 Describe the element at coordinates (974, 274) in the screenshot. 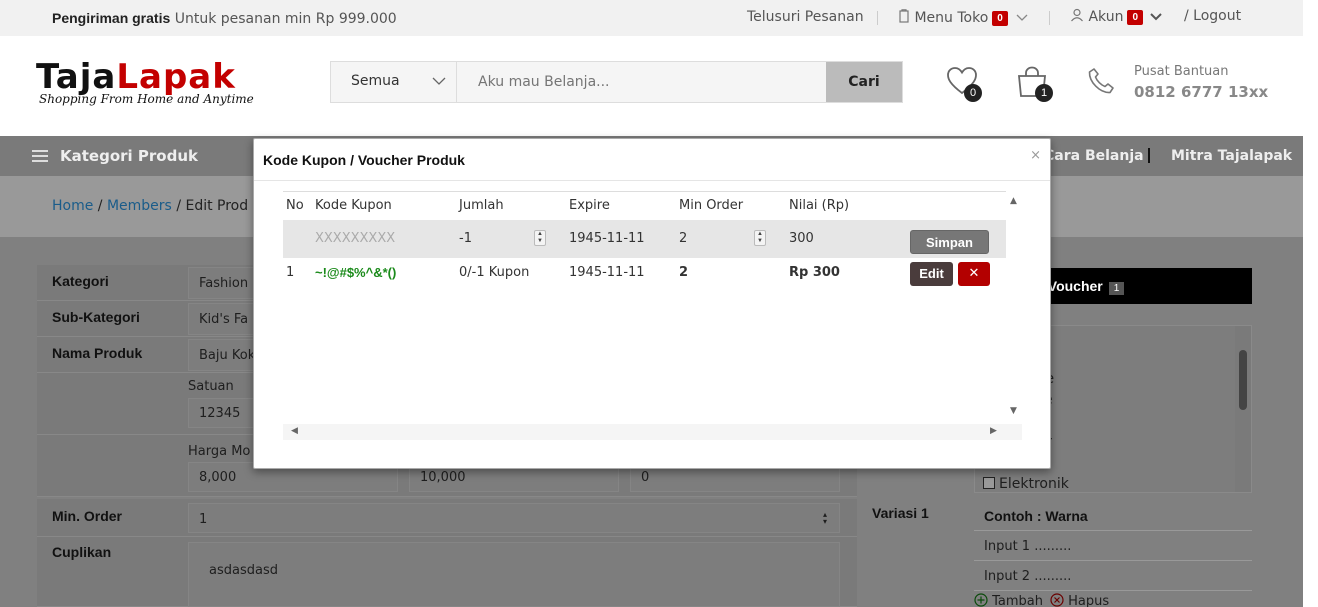

I see `delete-button: ✕` at that location.